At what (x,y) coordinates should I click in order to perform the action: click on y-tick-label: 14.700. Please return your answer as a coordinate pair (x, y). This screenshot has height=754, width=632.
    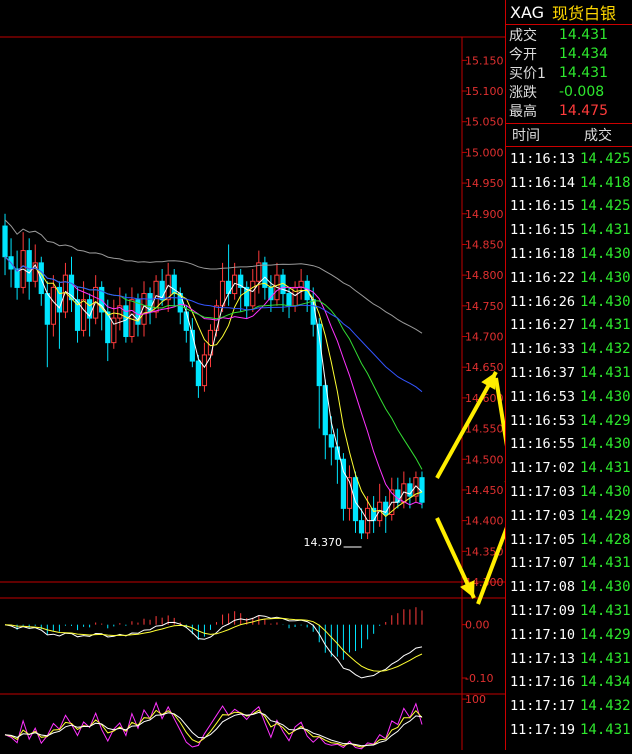
    Looking at the image, I should click on (484, 337).